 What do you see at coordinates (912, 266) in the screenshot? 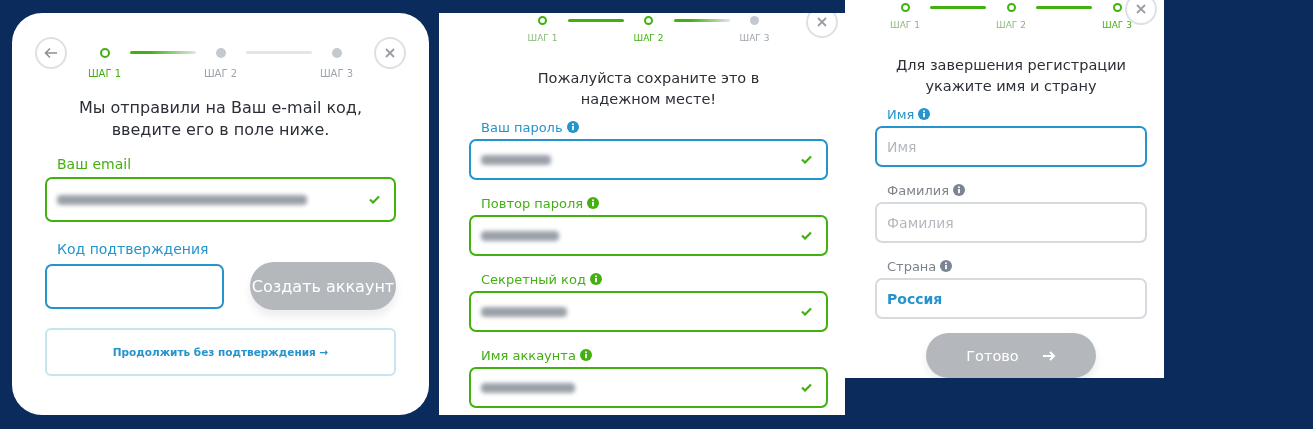
I see `field-label: Страна` at bounding box center [912, 266].